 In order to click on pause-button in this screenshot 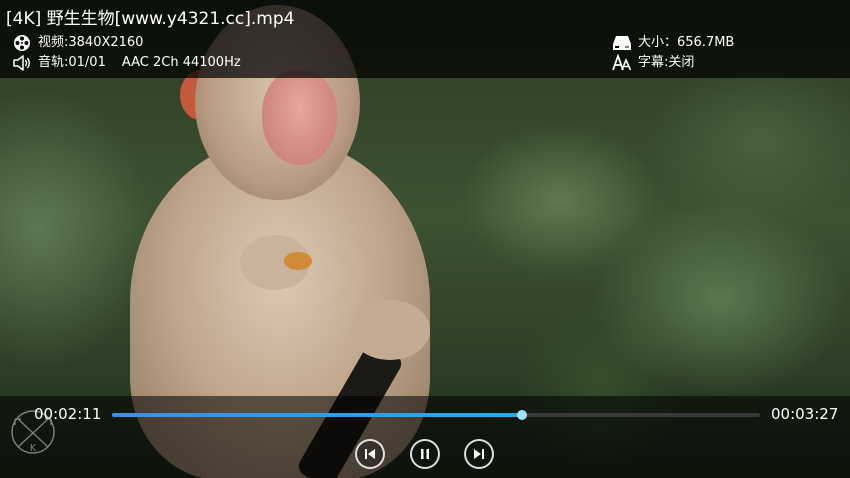, I will do `click(425, 454)`.